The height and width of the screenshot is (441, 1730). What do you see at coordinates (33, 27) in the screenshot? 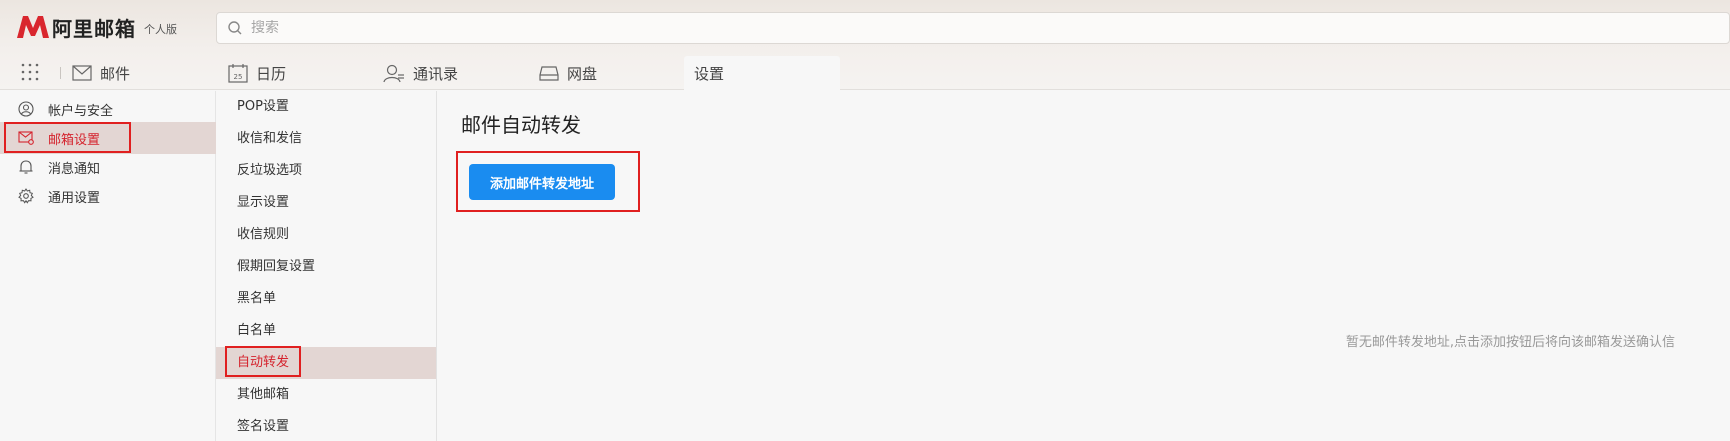
I see `logo-m-icon` at bounding box center [33, 27].